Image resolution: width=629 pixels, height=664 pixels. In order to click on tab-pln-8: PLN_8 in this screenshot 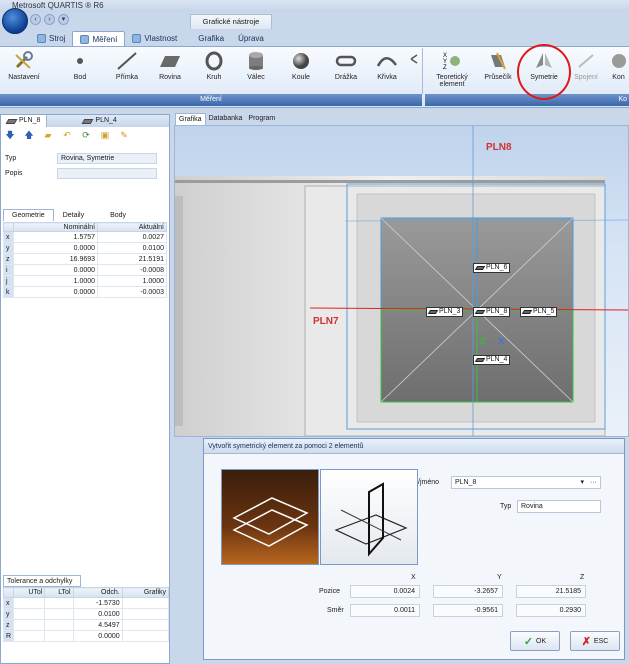, I will do `click(24, 121)`.